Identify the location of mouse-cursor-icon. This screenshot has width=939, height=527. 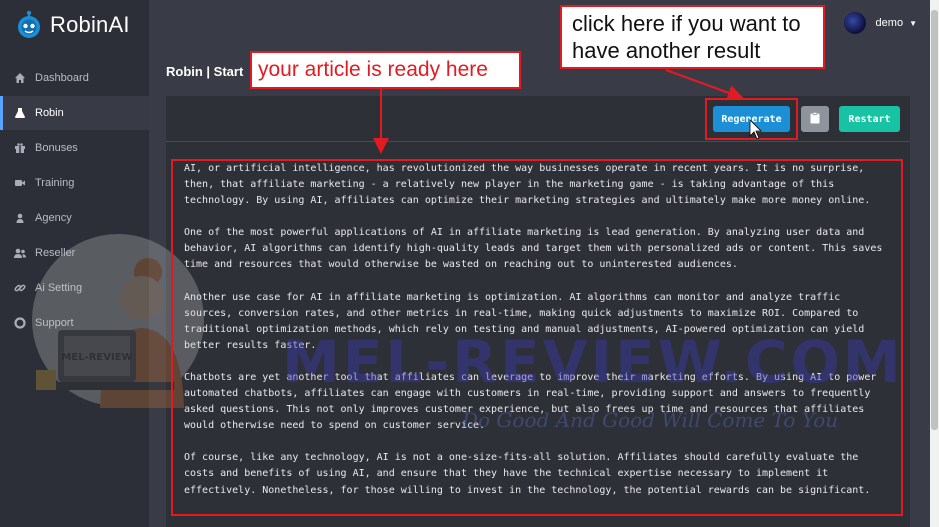
(755, 129).